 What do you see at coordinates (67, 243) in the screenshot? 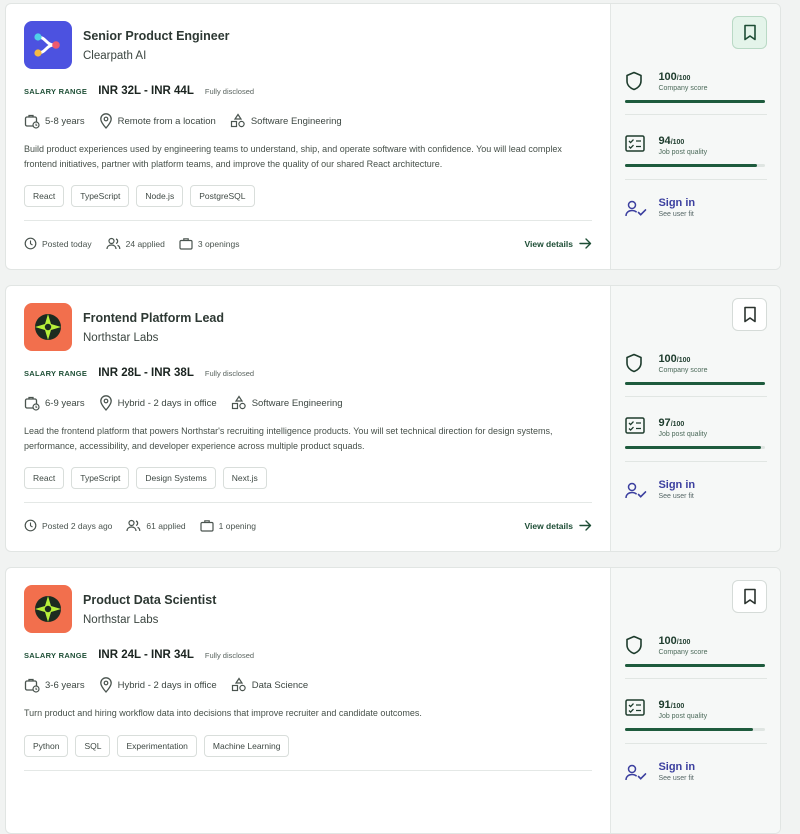
I see `posted-text: Posted today` at bounding box center [67, 243].